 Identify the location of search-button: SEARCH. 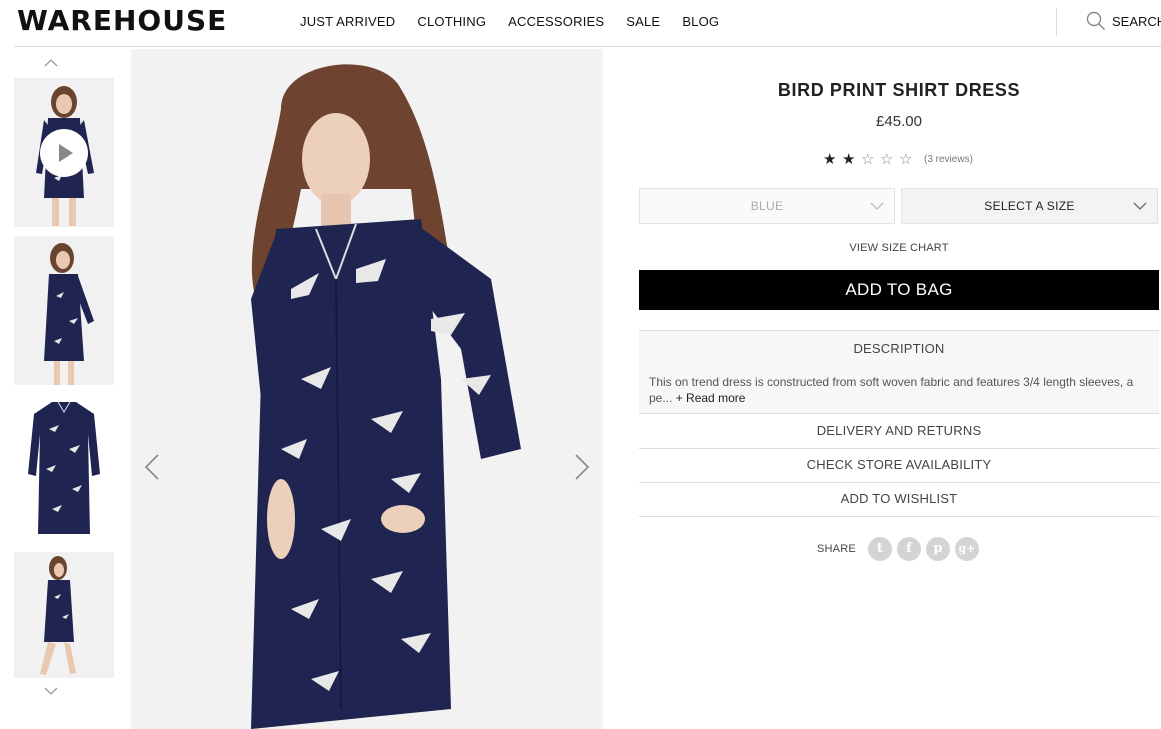
(1123, 21).